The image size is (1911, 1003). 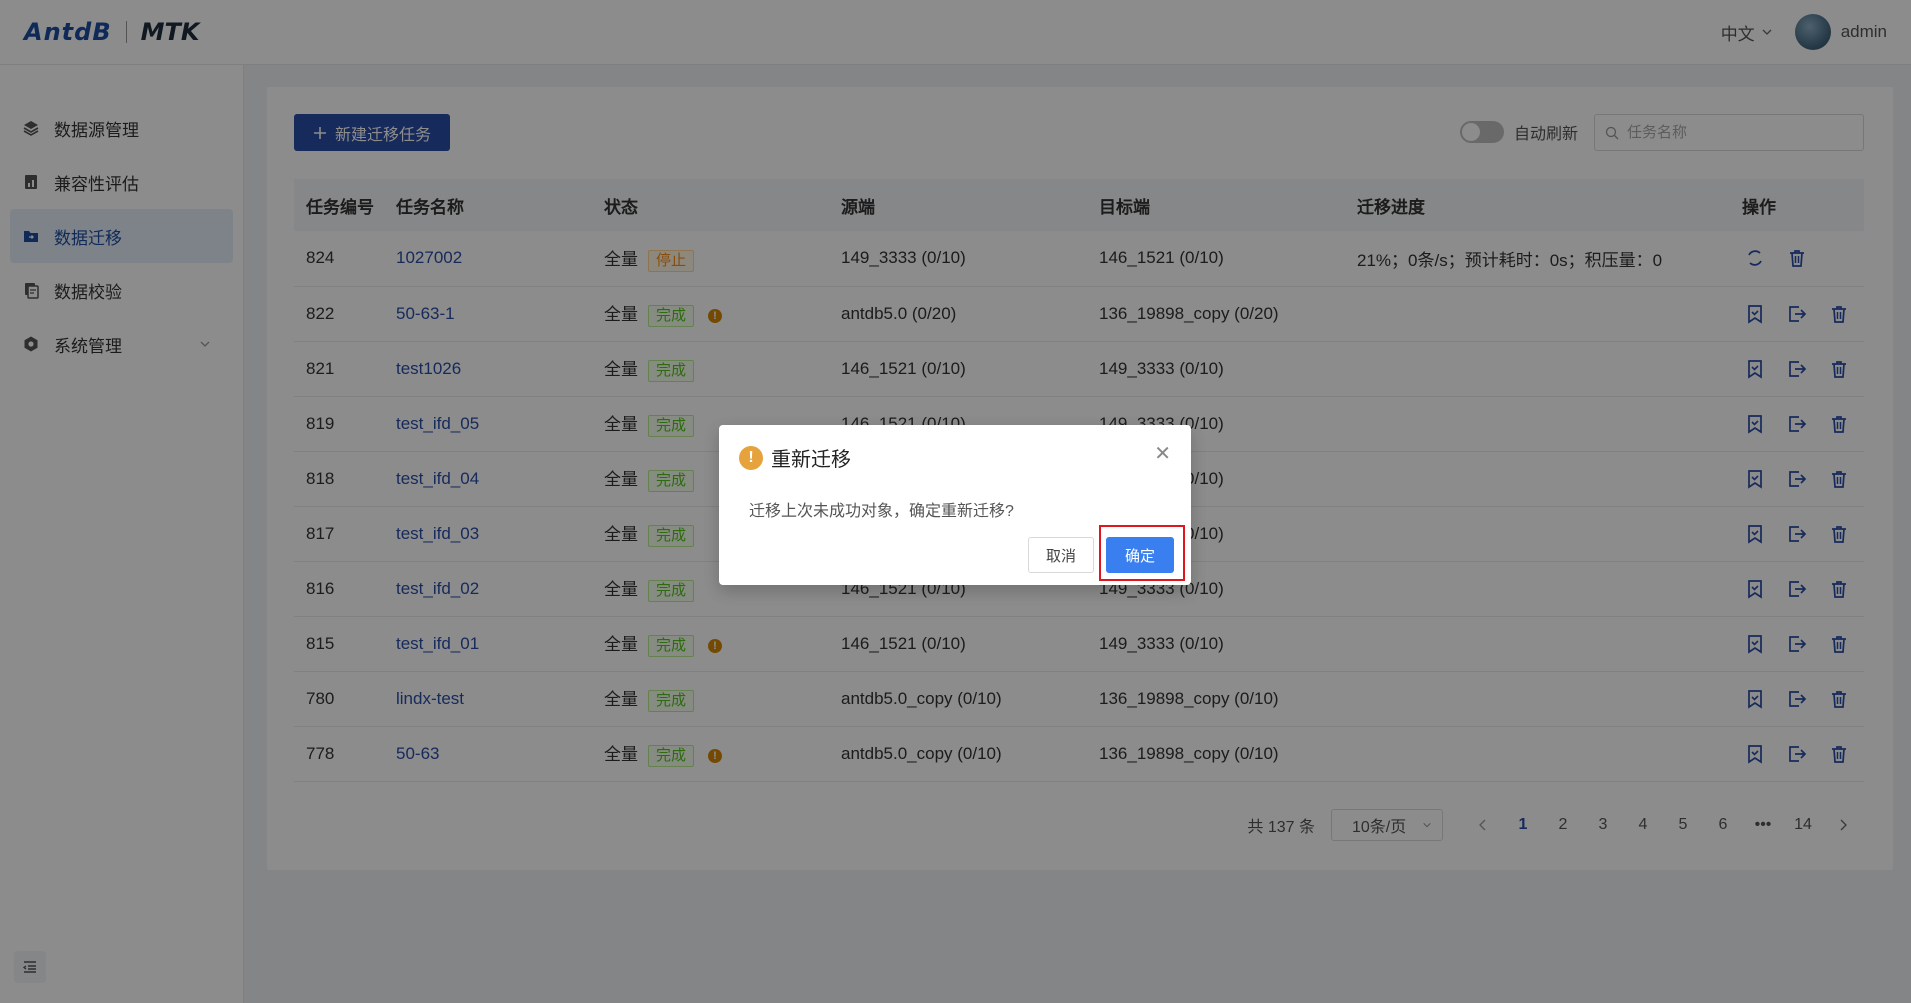 I want to click on ok-button: 确定, so click(x=1140, y=555).